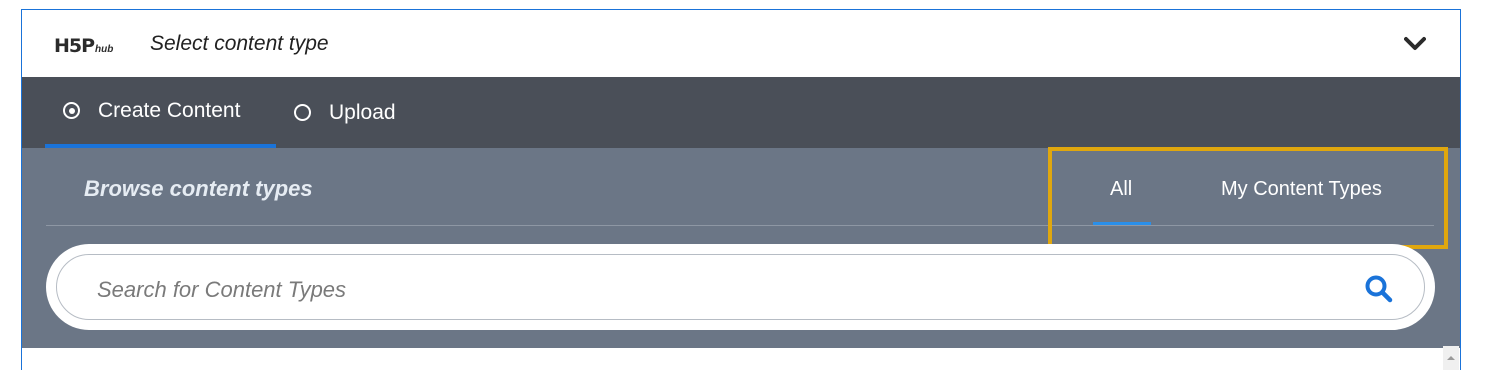  I want to click on h5p-hub-logo: H5P hub, so click(83, 45).